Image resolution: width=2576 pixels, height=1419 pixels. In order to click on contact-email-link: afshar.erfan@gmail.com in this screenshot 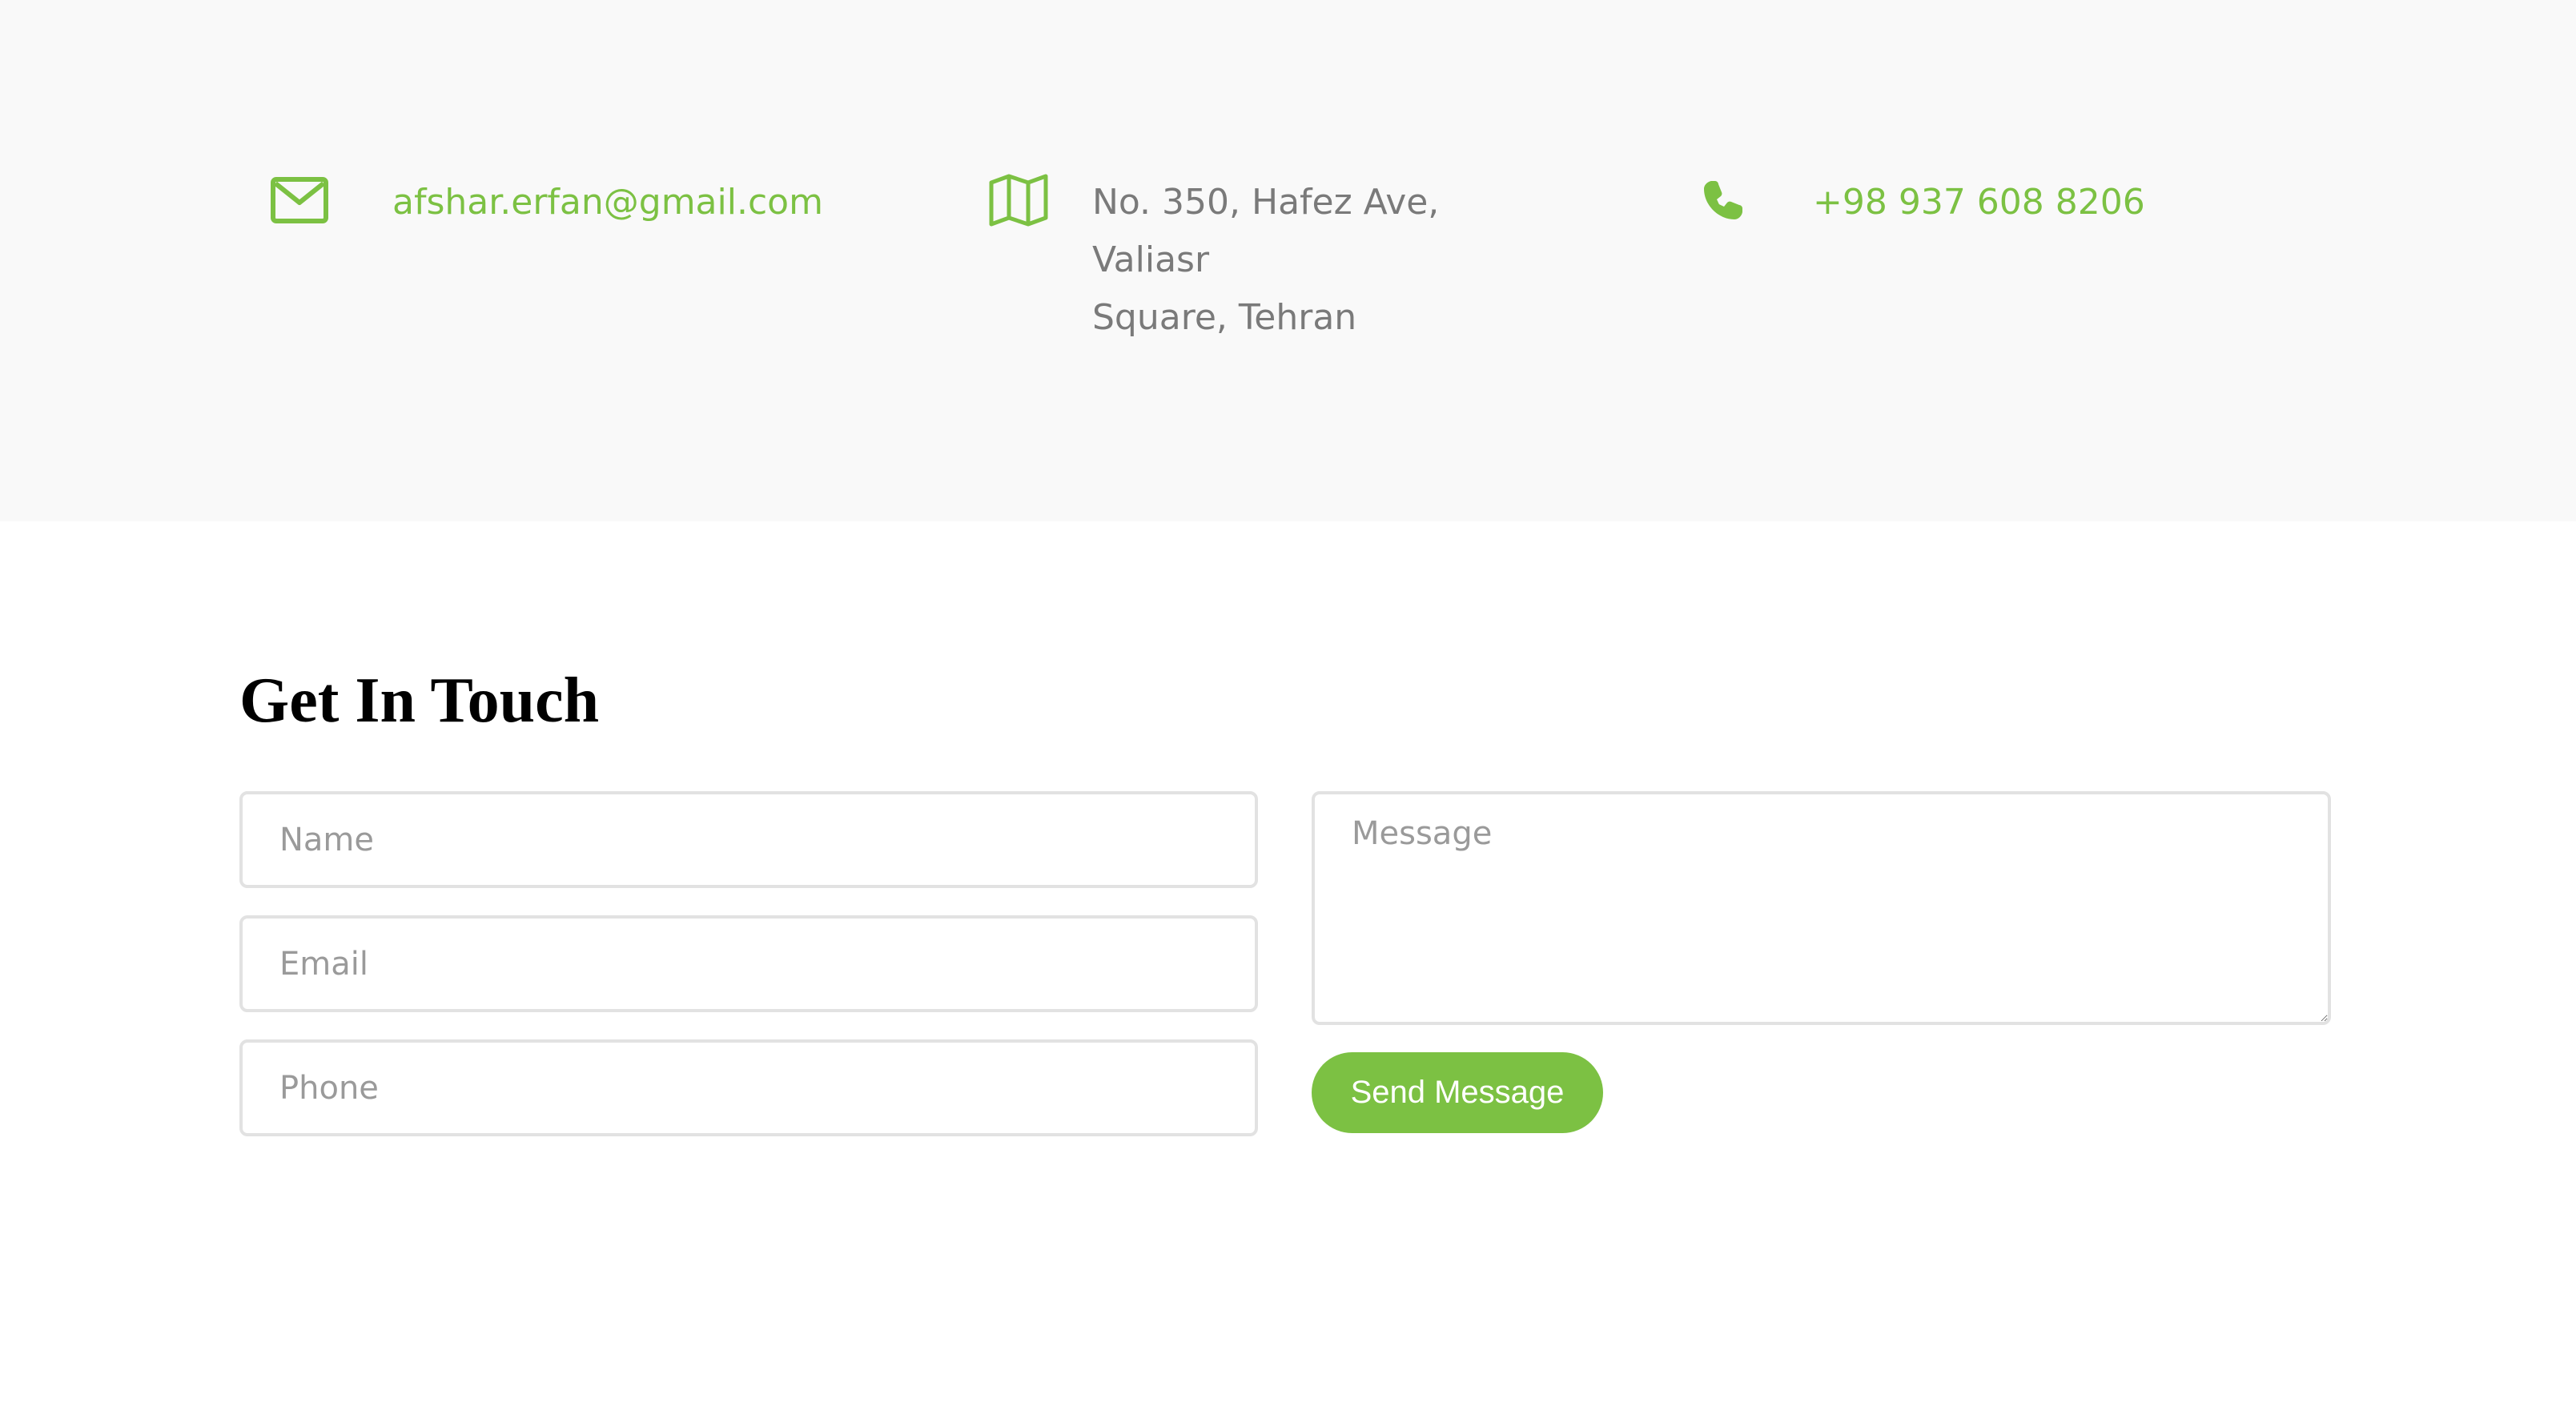, I will do `click(607, 202)`.